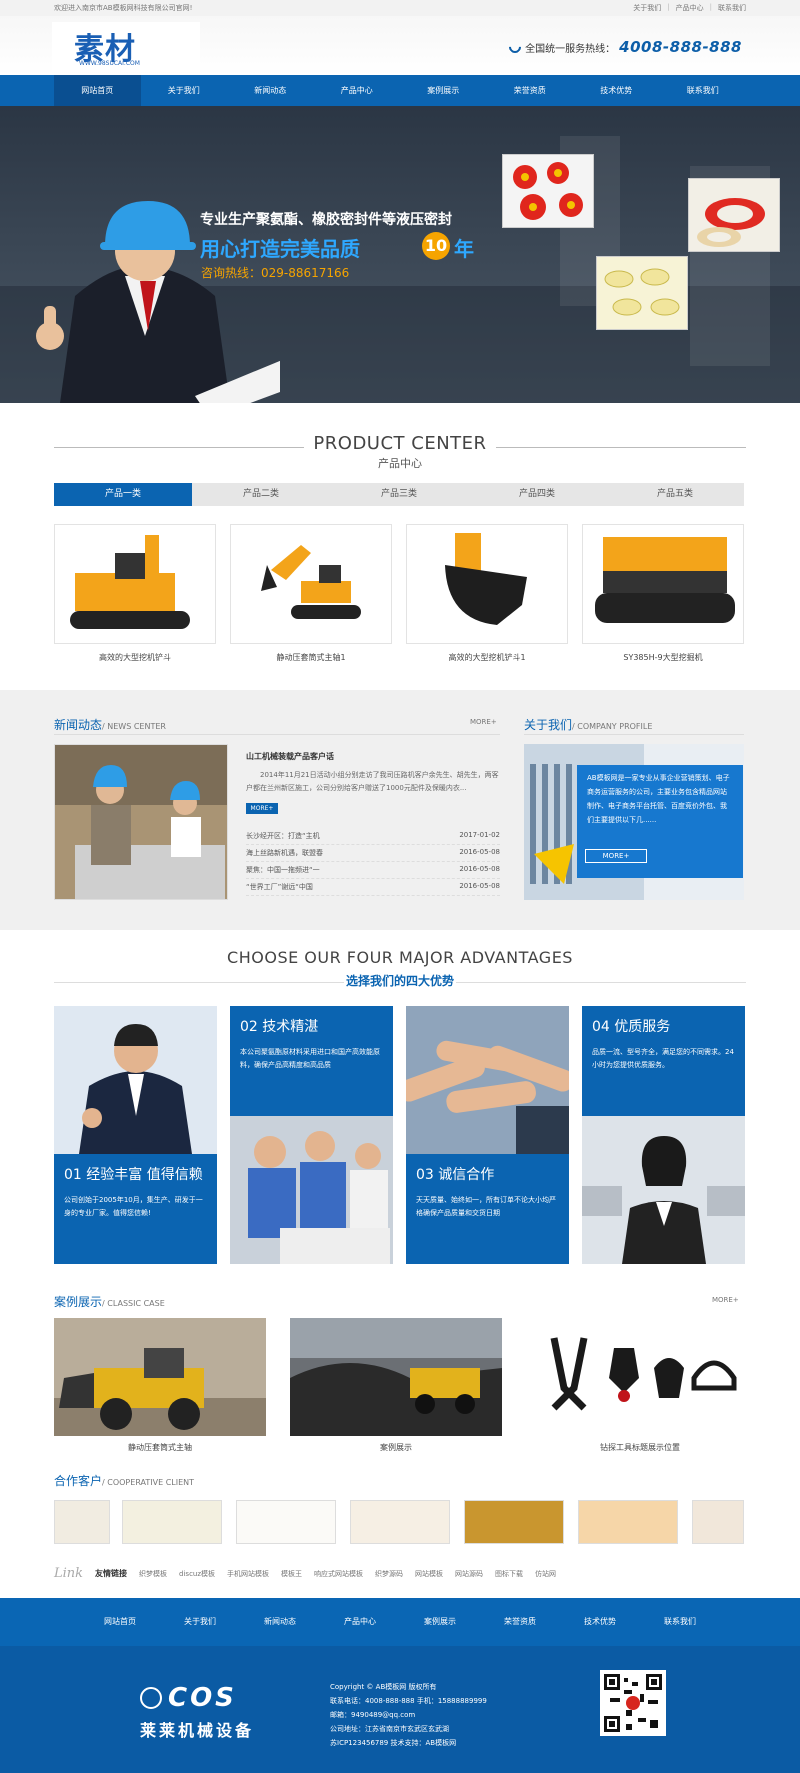  I want to click on cos-logo-icon, so click(151, 1698).